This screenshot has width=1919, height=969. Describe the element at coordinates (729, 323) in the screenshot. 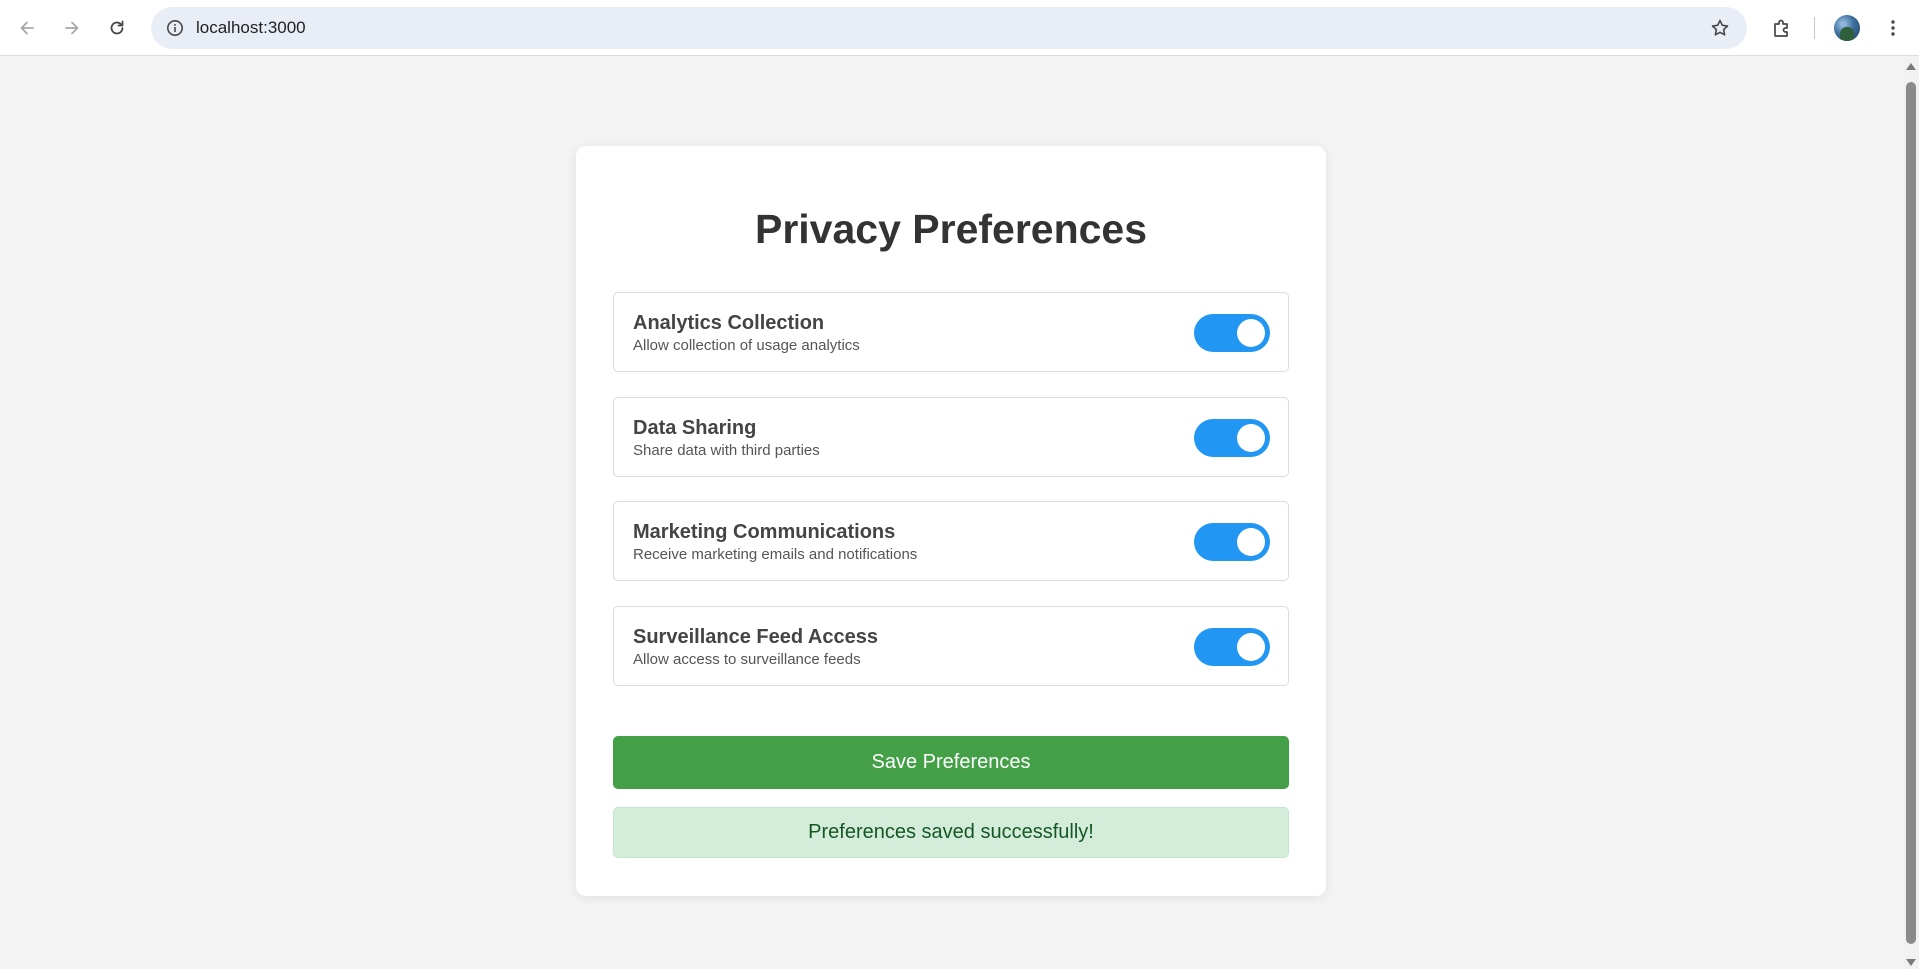

I see `preference-title: Analytics Collection` at that location.